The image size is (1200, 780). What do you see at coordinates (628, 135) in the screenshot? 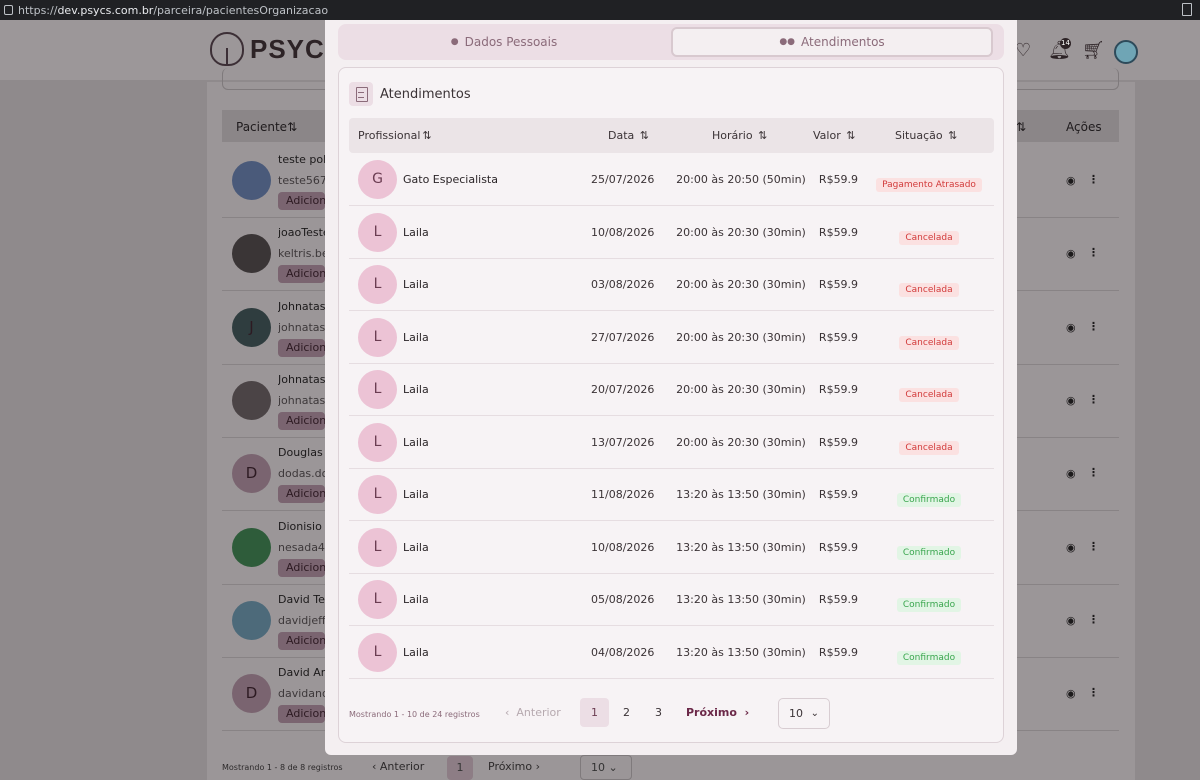
I see `col-date: Data ⇅` at bounding box center [628, 135].